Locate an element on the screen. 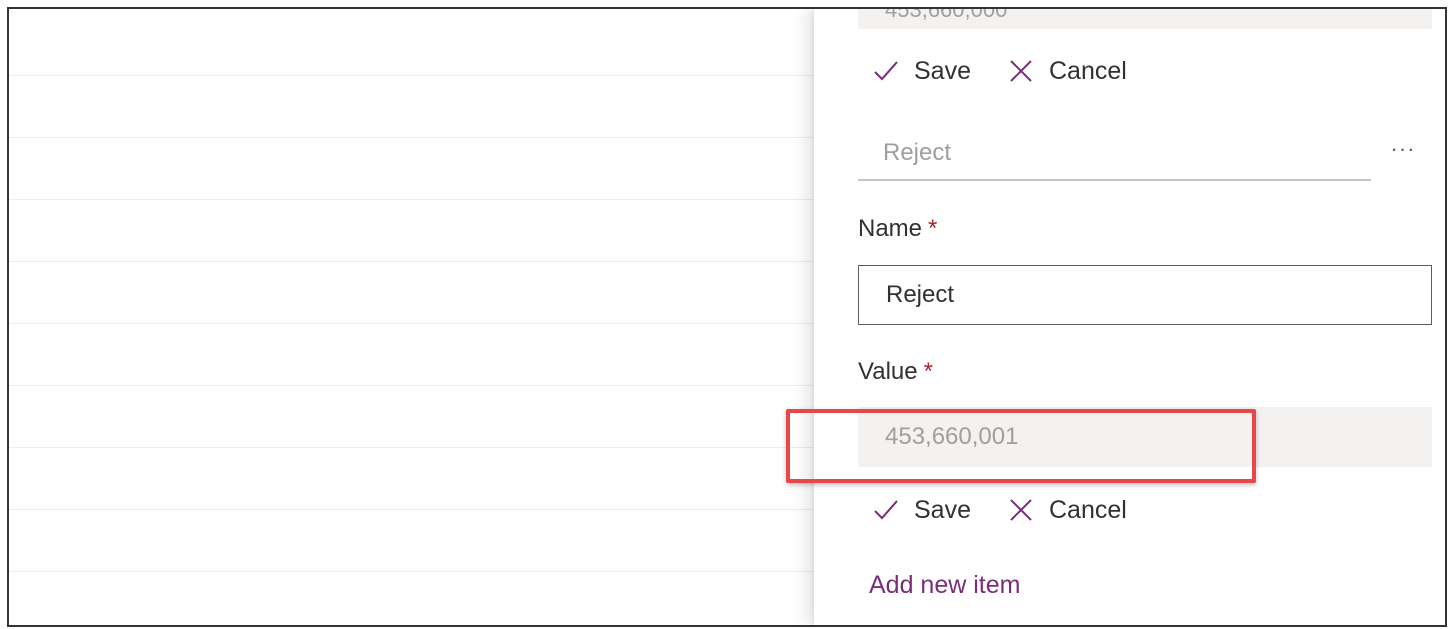 The width and height of the screenshot is (1455, 629). name-field-label: Name * is located at coordinates (897, 229).